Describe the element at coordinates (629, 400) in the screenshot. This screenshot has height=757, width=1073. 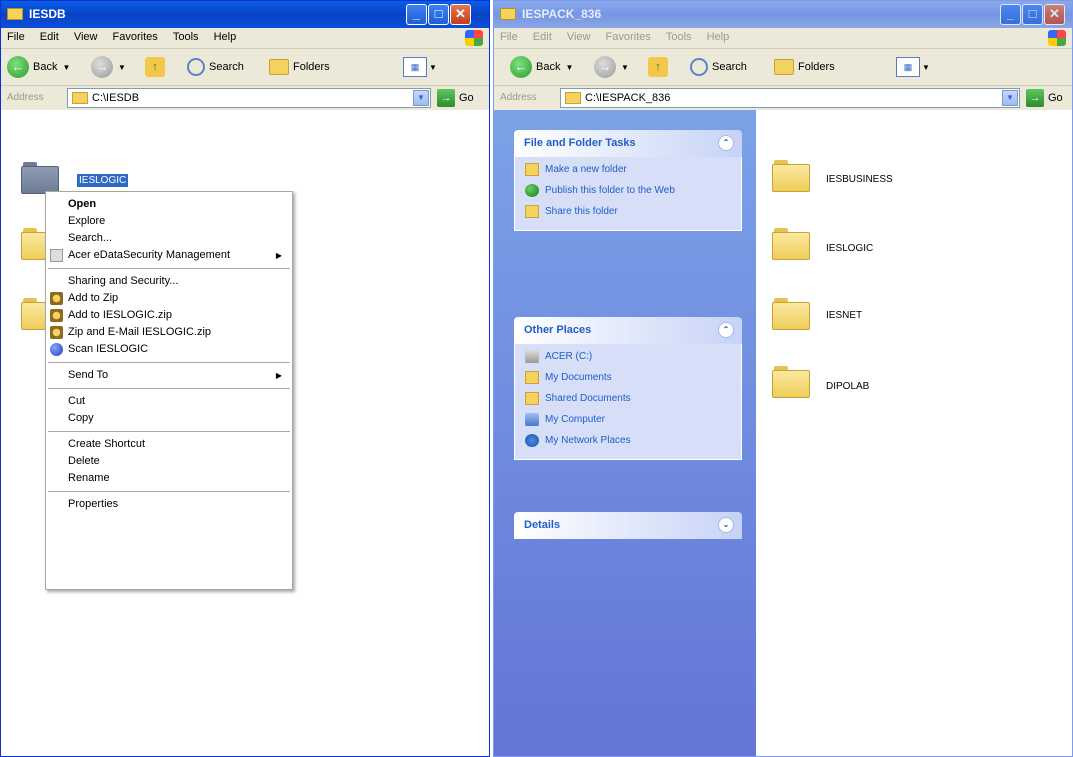
I see `place-shared-documents: Shared Documents` at that location.